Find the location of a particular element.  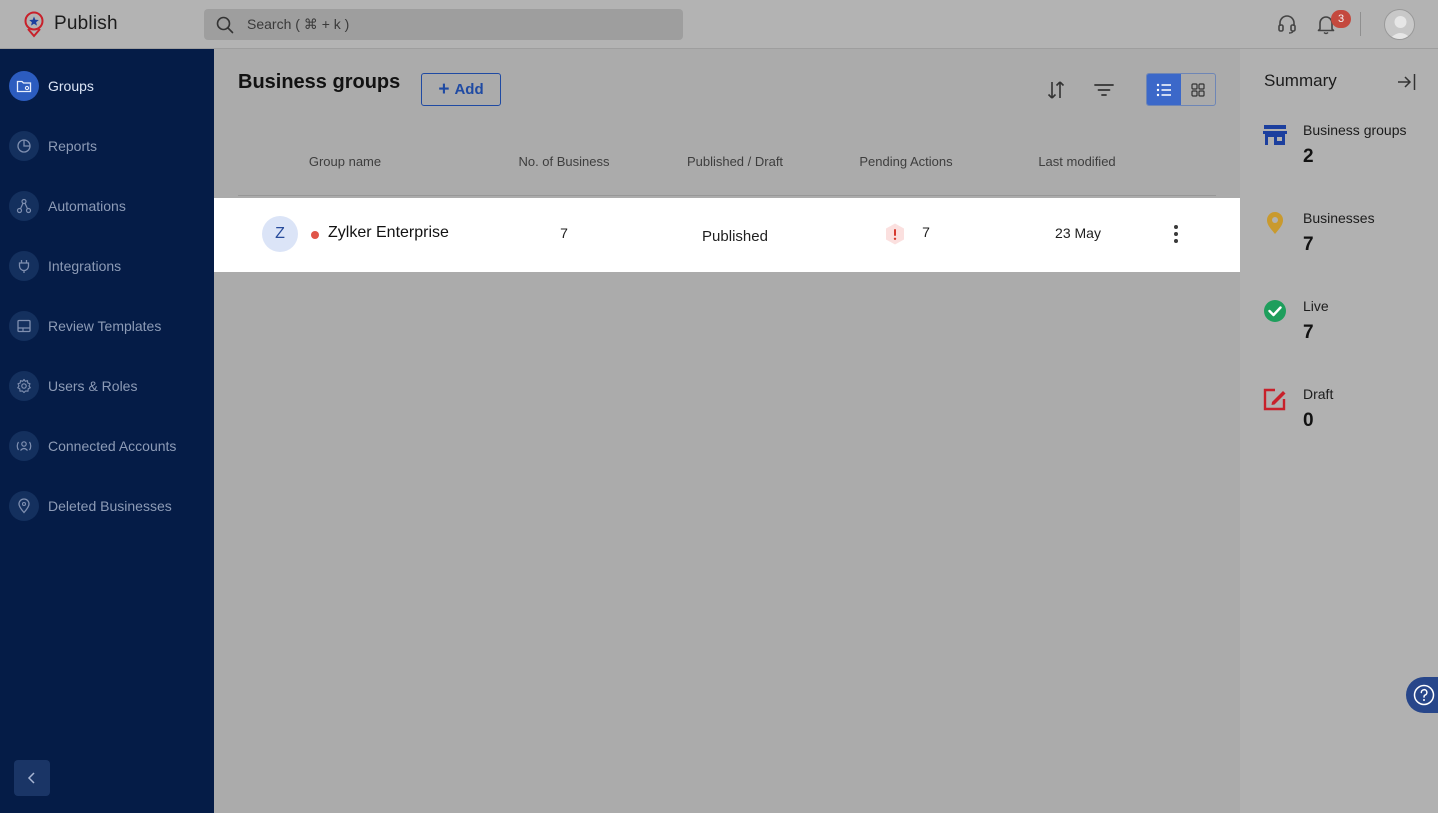

brand: Publish is located at coordinates (70, 24).